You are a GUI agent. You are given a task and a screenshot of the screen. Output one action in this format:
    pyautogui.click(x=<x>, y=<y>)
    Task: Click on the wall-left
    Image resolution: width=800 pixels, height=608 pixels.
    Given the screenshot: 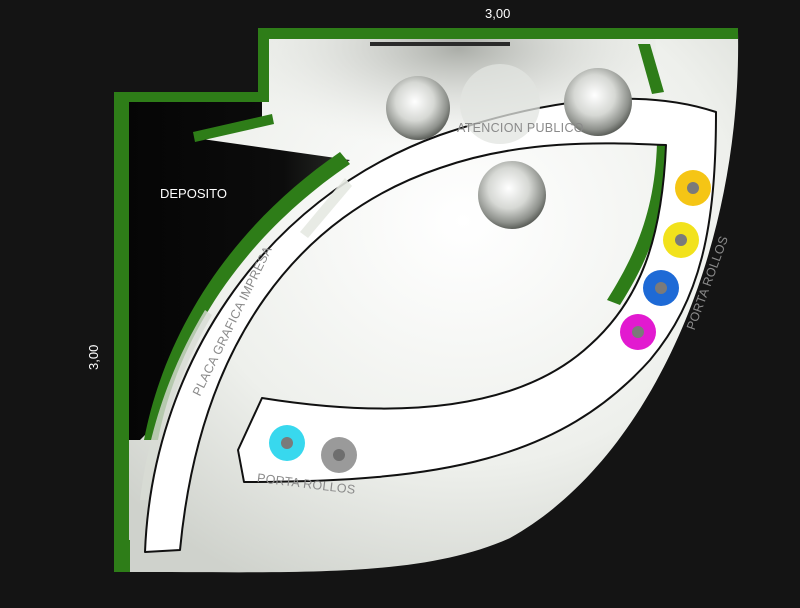 What is the action you would take?
    pyautogui.click(x=121, y=332)
    